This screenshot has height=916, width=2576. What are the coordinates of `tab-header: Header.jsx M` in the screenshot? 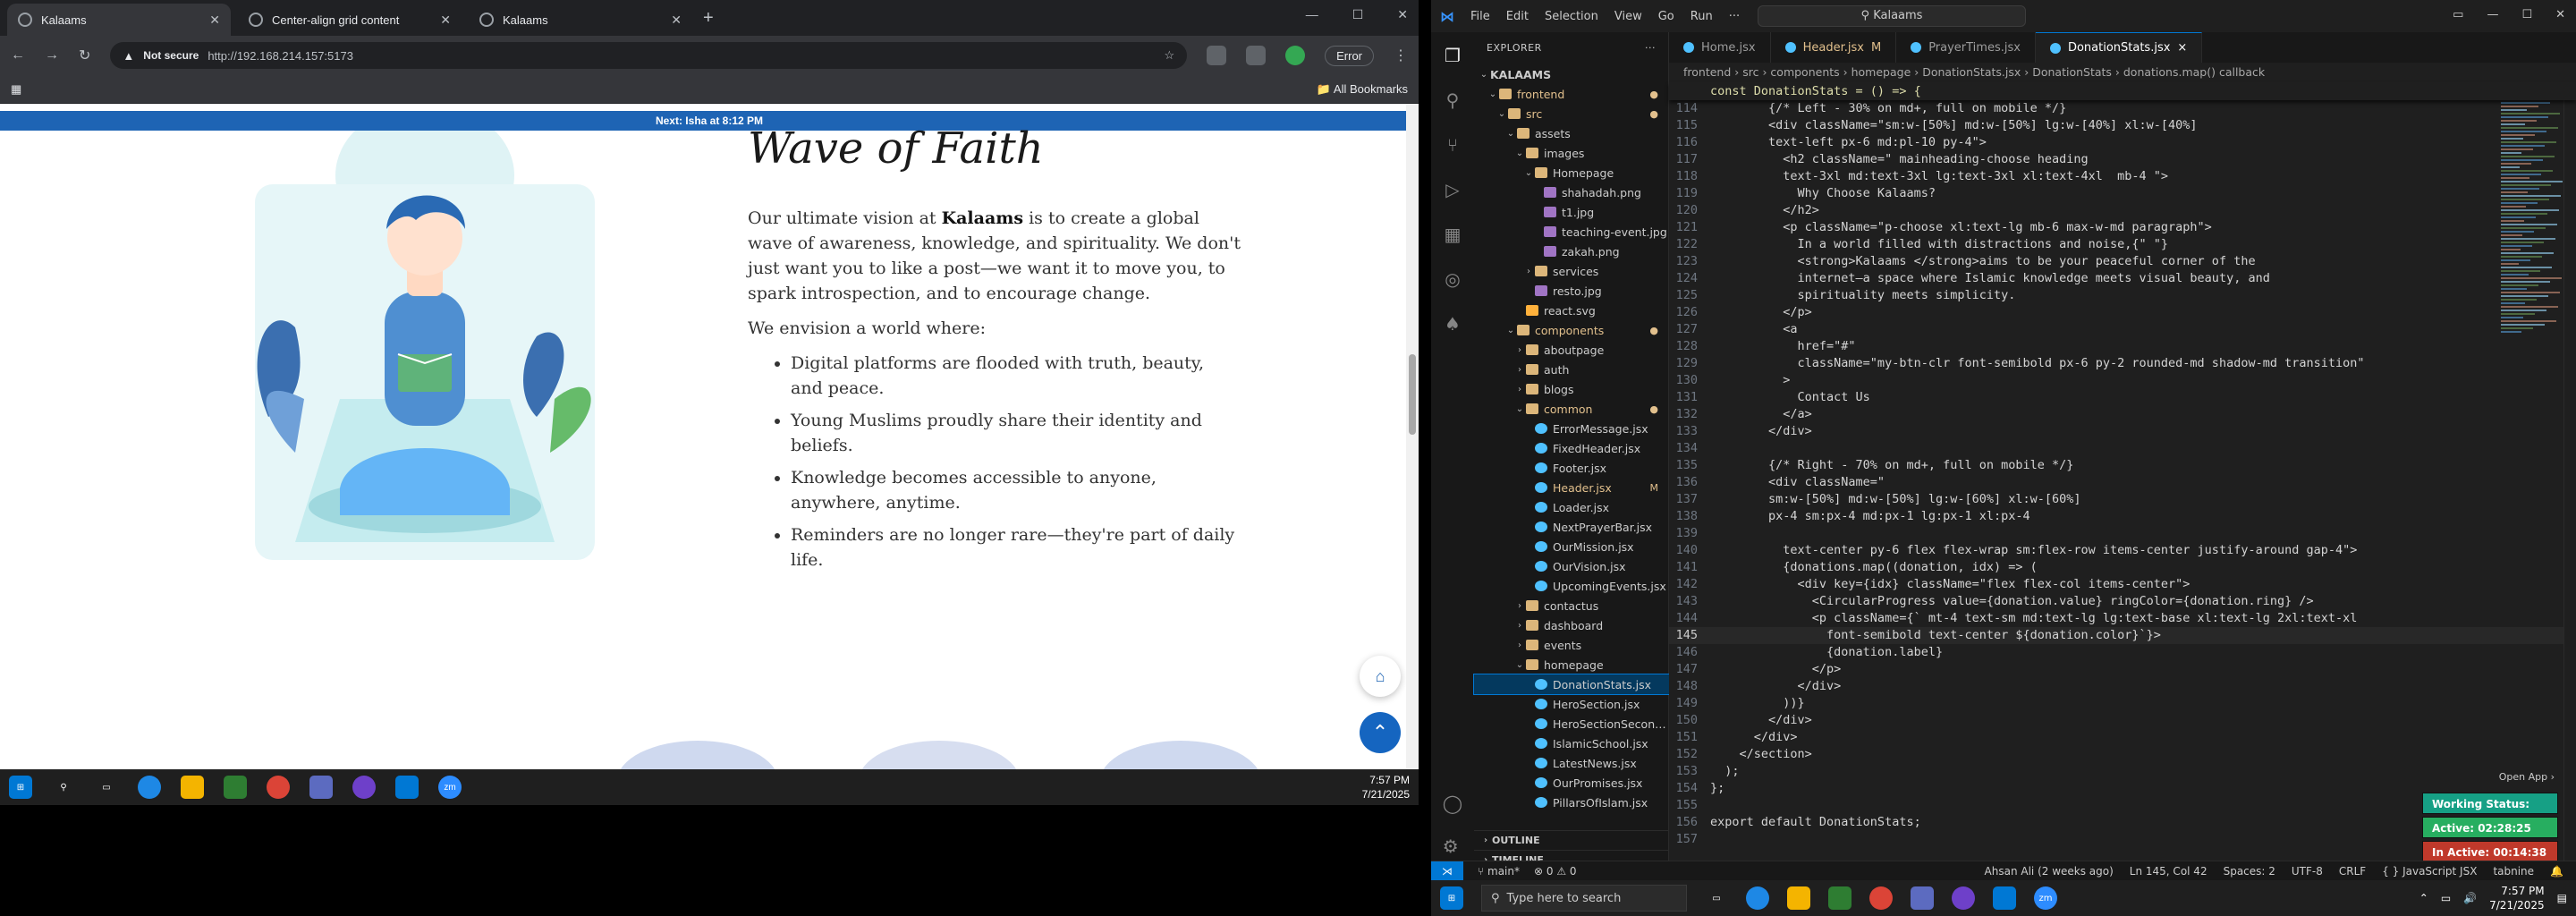 It's located at (1834, 47).